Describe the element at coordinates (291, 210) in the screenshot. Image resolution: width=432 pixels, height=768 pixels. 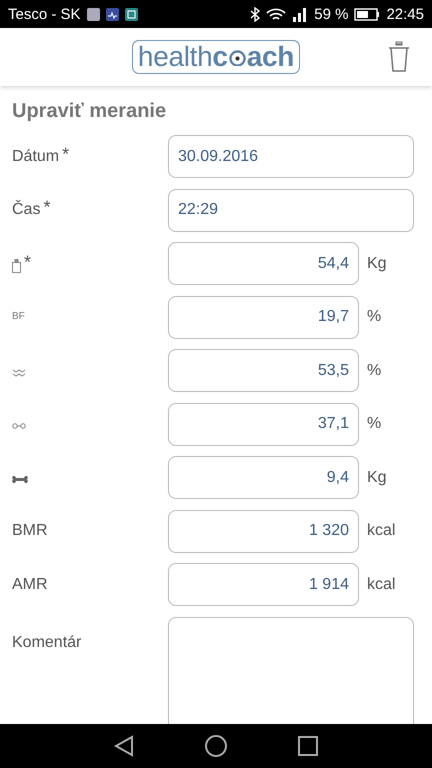
I see `input-field: 22:29` at that location.